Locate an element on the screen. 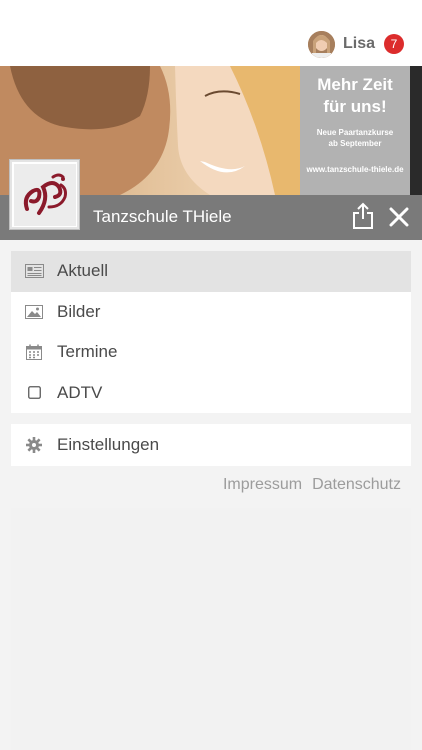  menu-item-label: Aktuell is located at coordinates (83, 271).